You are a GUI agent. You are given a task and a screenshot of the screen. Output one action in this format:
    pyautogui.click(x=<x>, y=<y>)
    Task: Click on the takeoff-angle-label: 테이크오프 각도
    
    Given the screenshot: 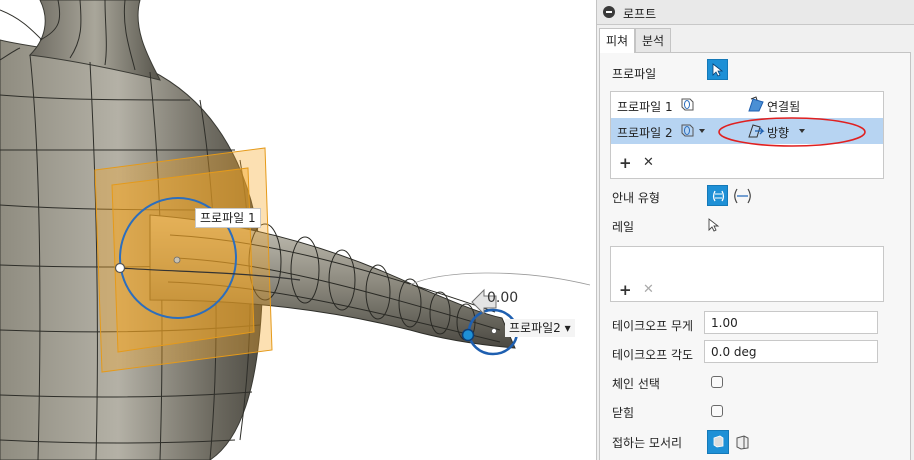 What is the action you would take?
    pyautogui.click(x=653, y=355)
    